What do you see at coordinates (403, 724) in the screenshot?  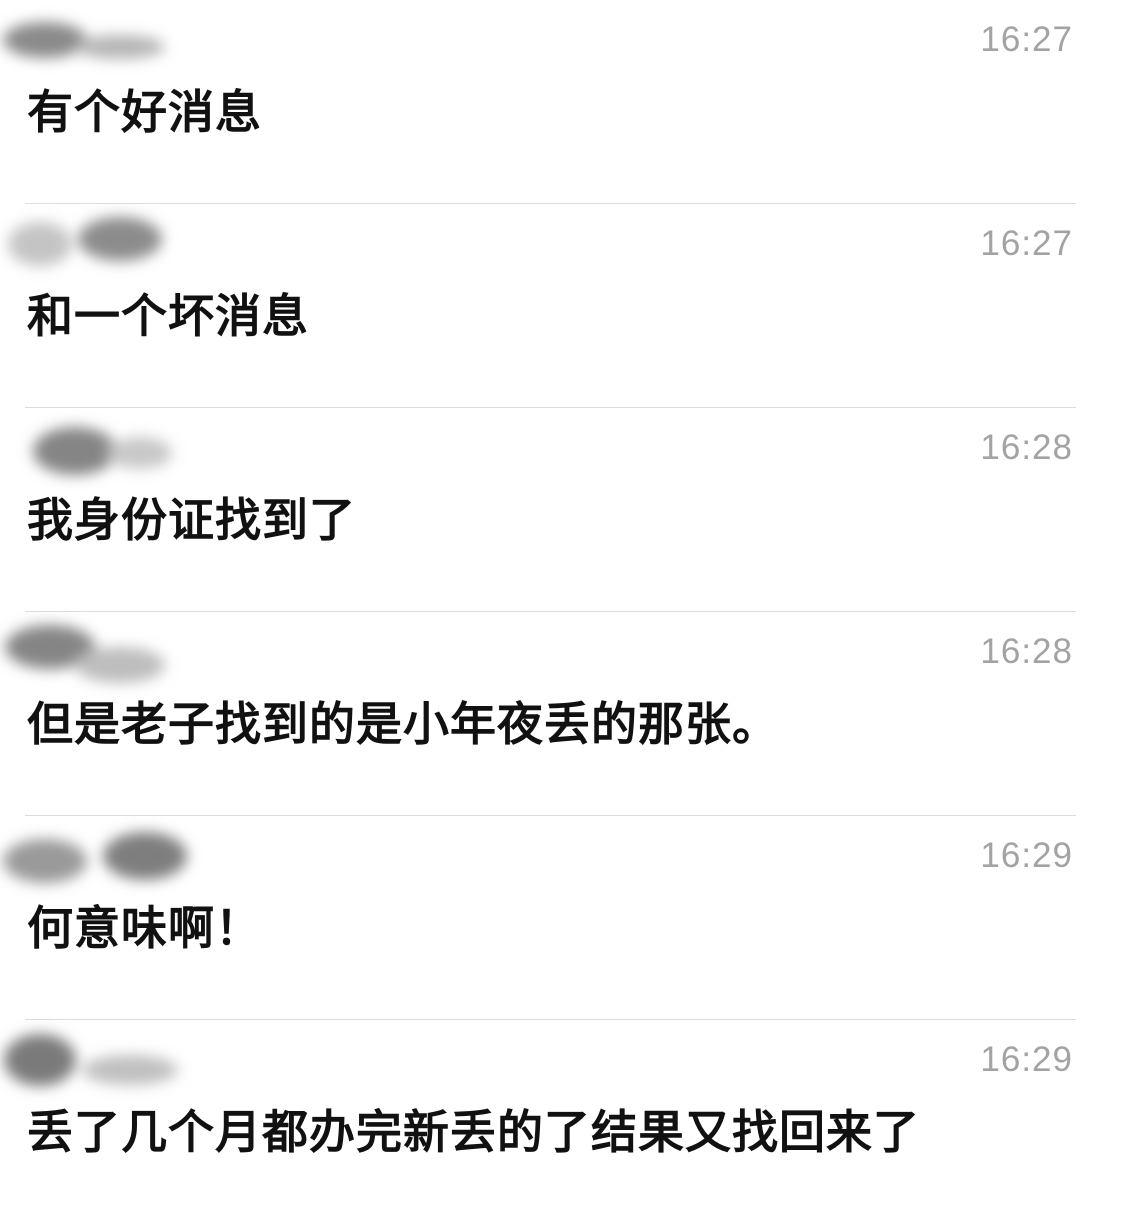 I see `message-text: 但是老子找到的是小年夜丢的那张。` at bounding box center [403, 724].